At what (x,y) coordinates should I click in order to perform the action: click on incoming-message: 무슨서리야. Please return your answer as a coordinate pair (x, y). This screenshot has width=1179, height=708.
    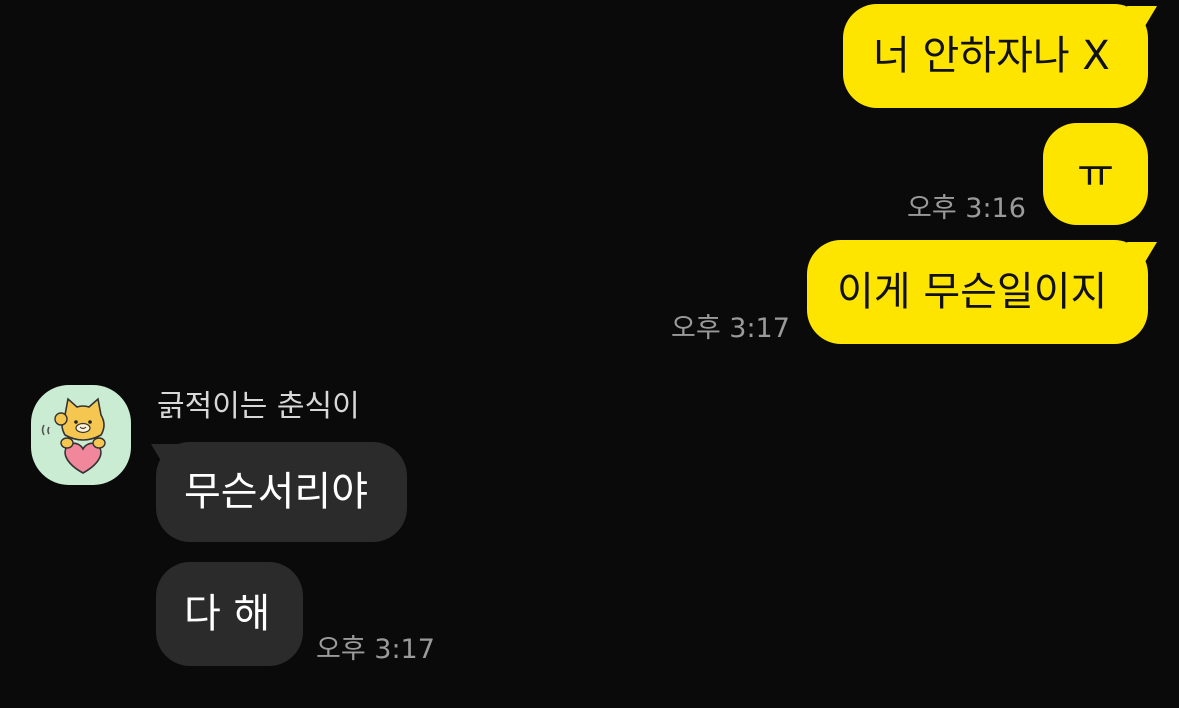
    Looking at the image, I should click on (281, 492).